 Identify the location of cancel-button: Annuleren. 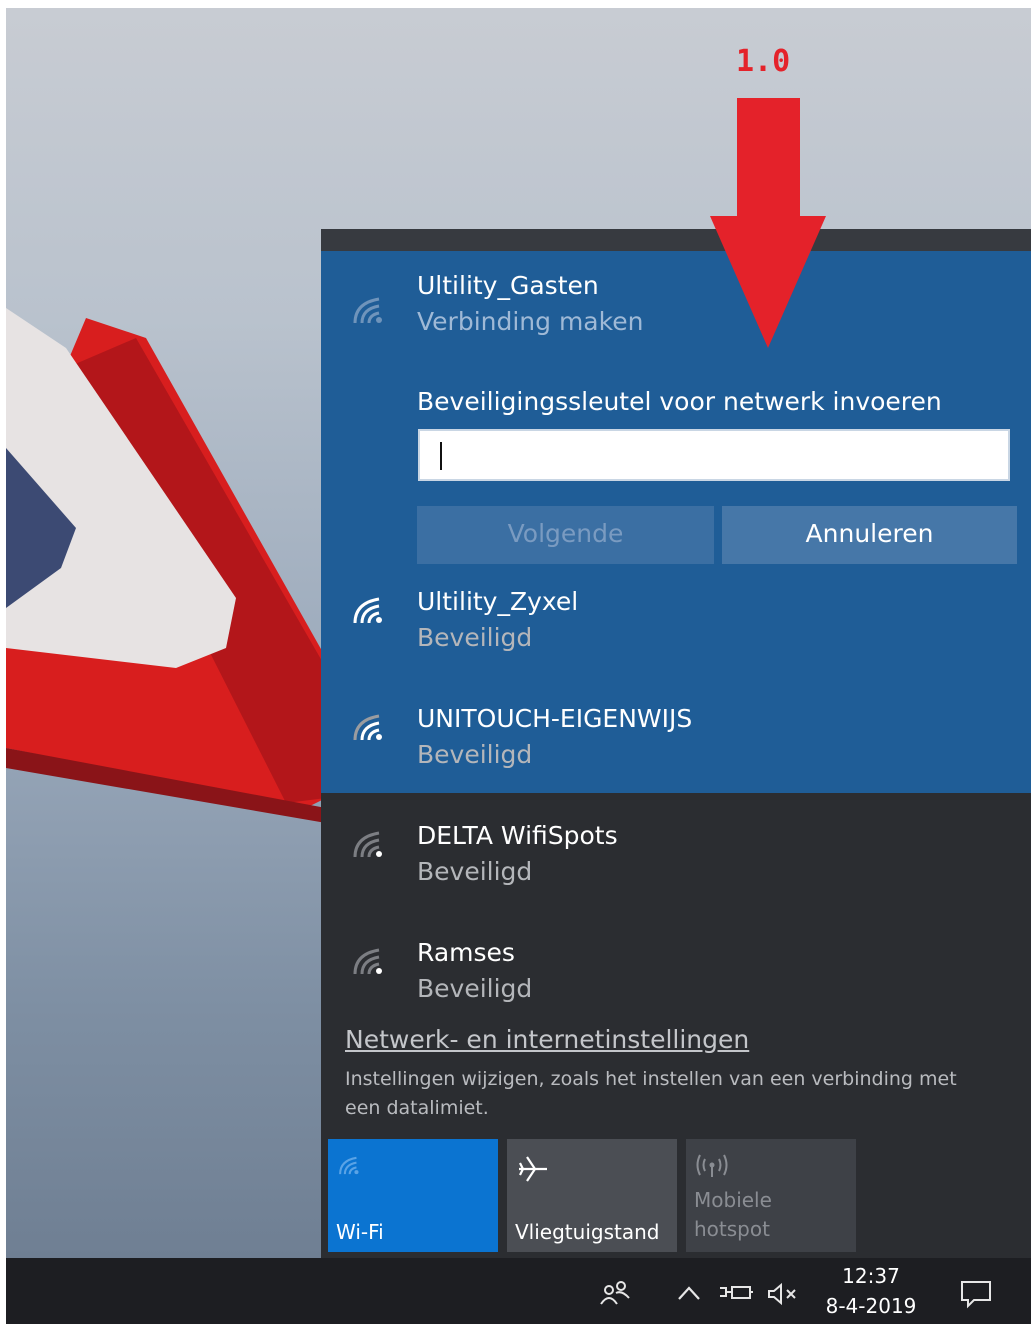
(869, 535).